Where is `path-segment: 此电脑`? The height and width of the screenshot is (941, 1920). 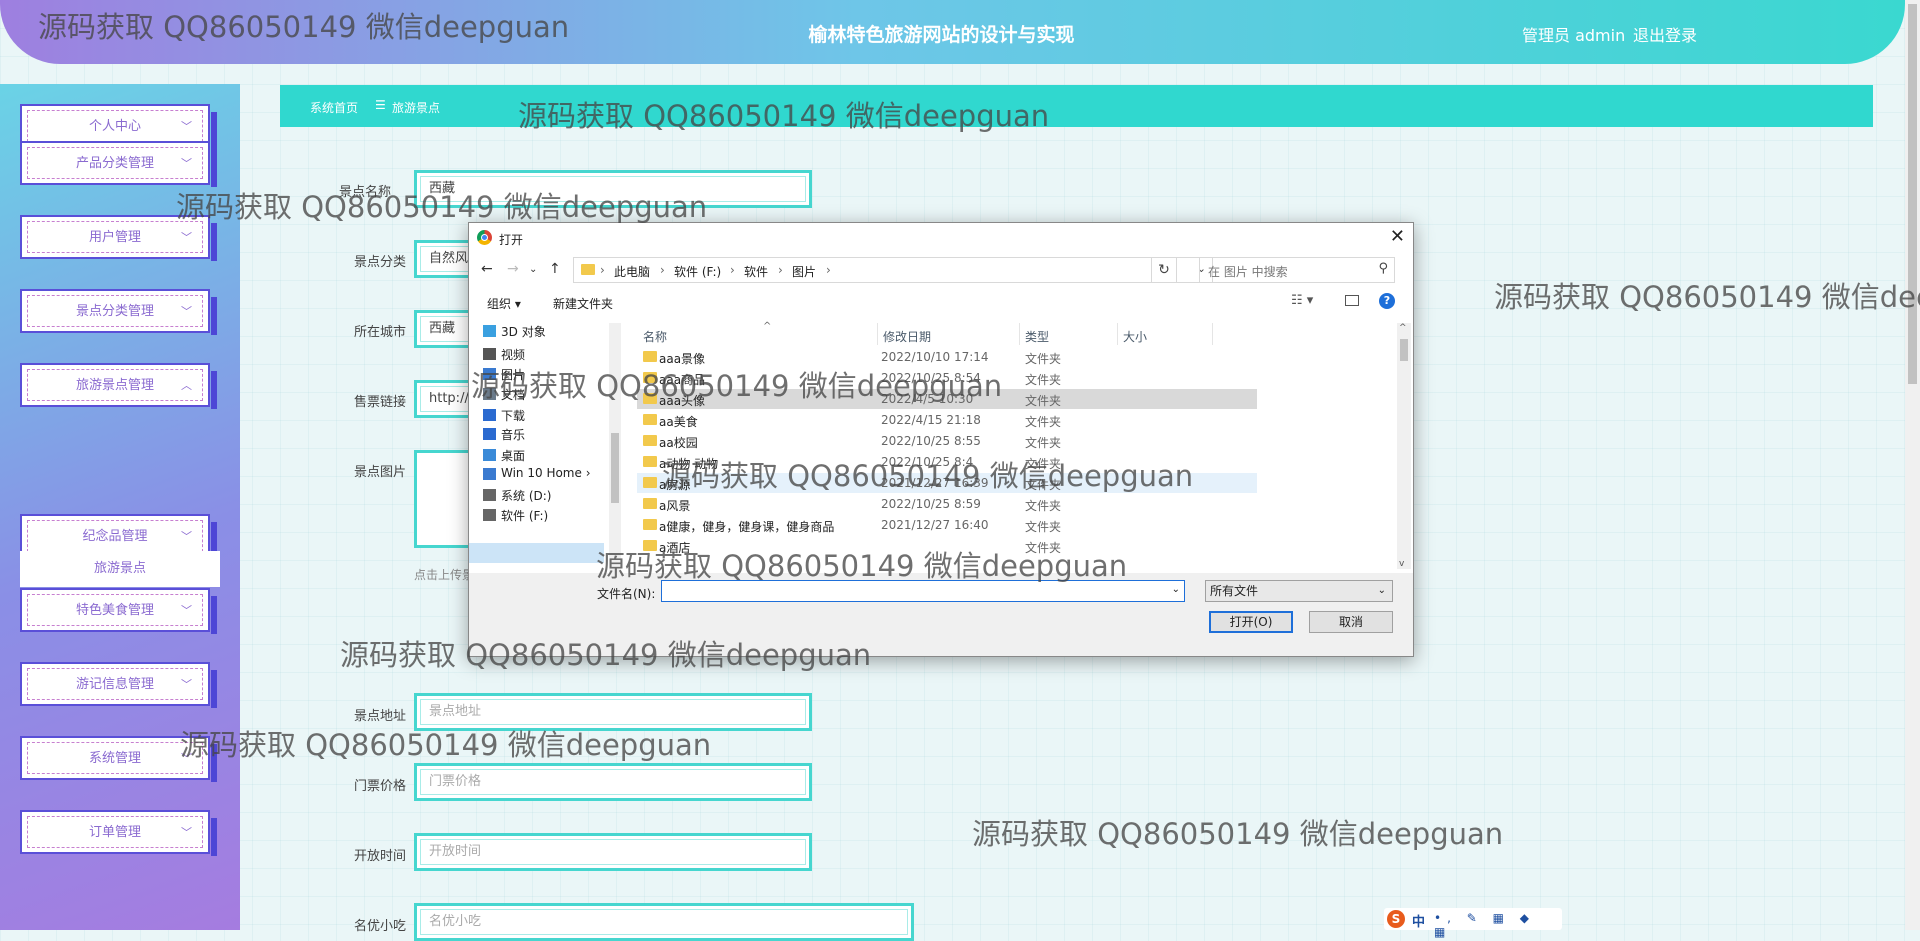 path-segment: 此电脑 is located at coordinates (632, 271).